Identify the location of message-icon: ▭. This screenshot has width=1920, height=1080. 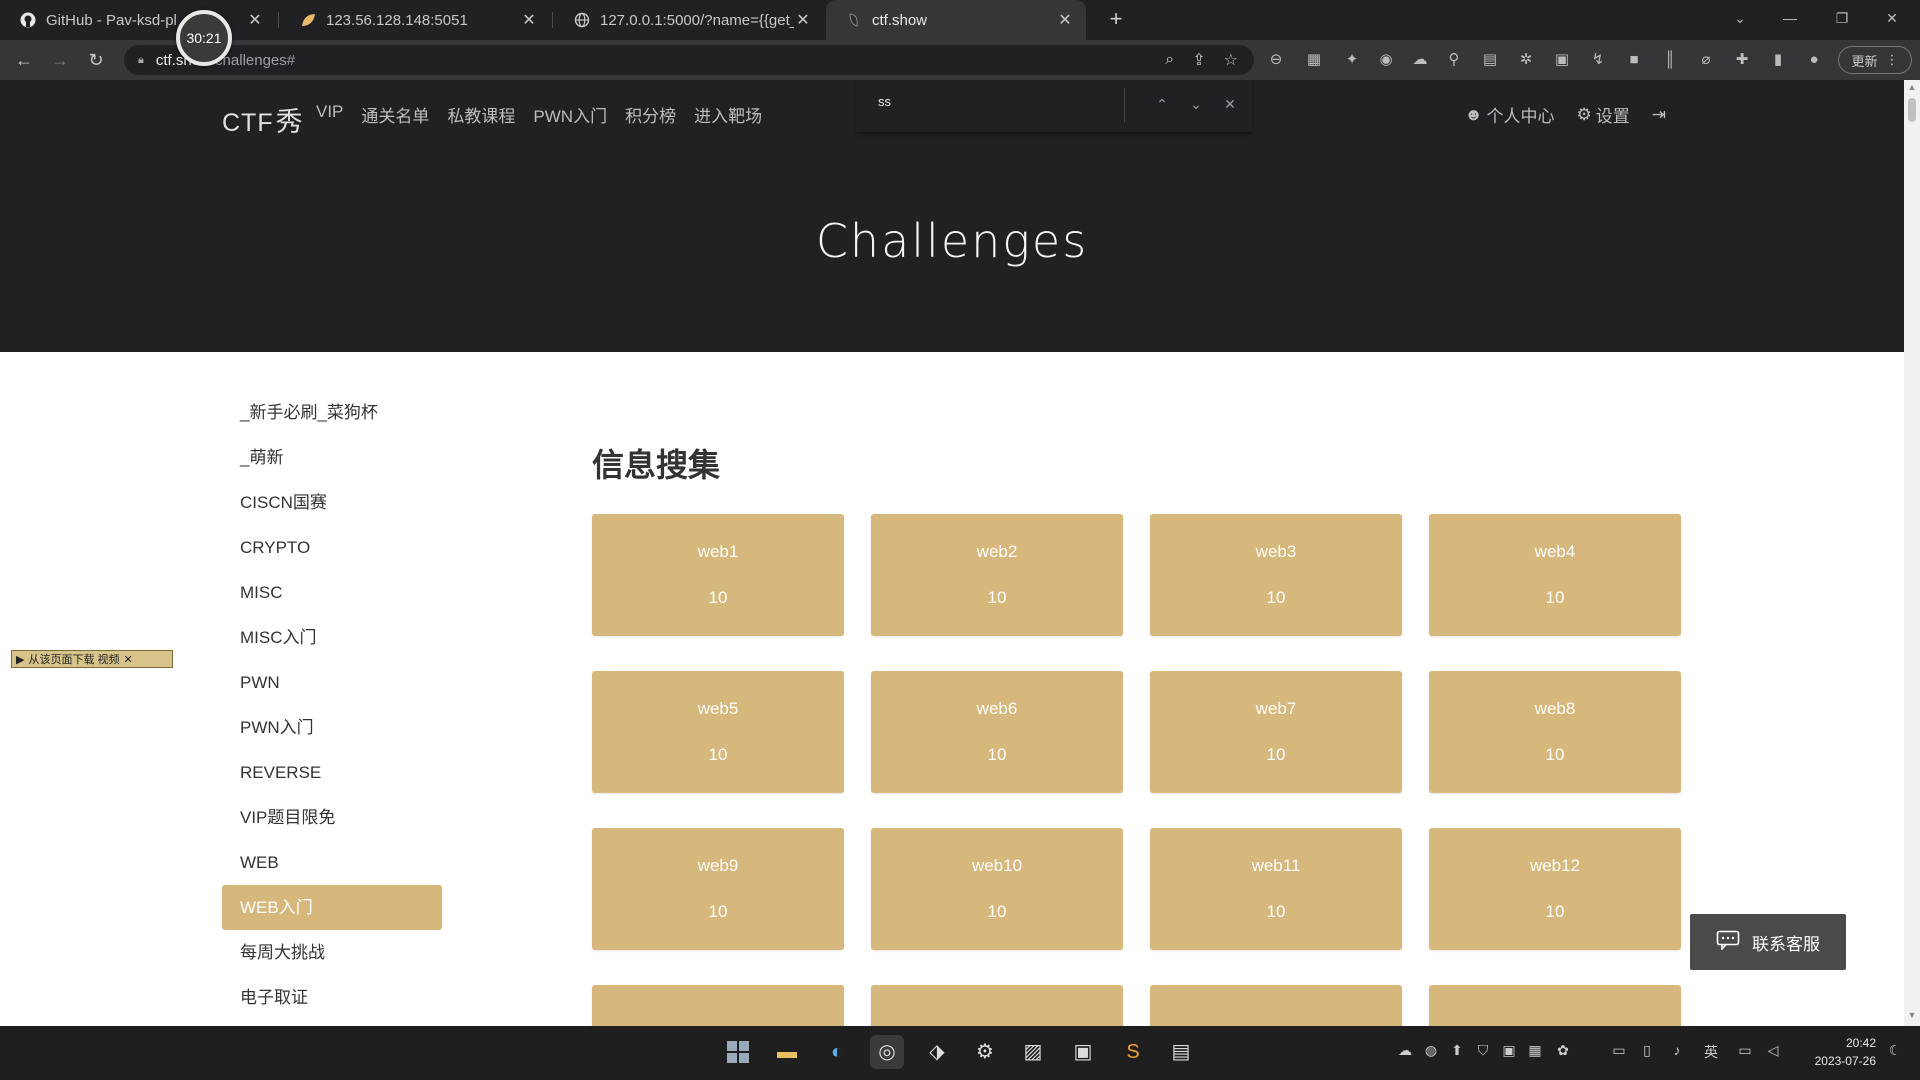
(1619, 1050).